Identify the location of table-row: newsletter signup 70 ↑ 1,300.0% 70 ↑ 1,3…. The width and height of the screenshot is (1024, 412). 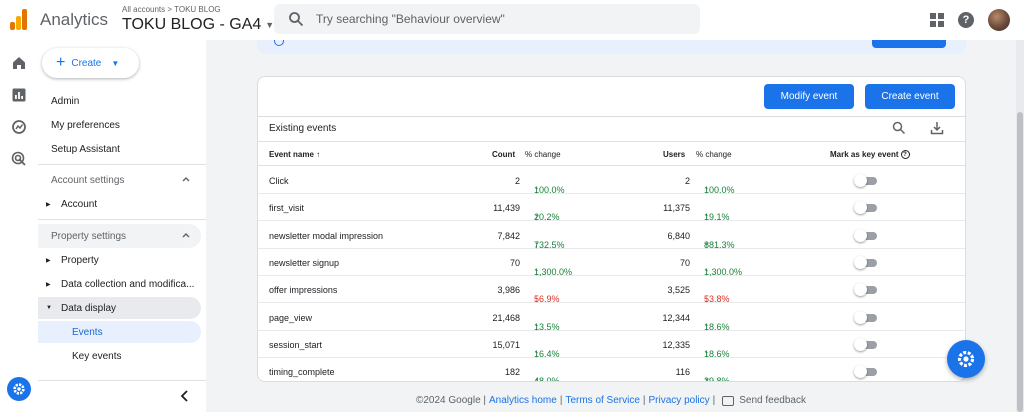
(611, 263).